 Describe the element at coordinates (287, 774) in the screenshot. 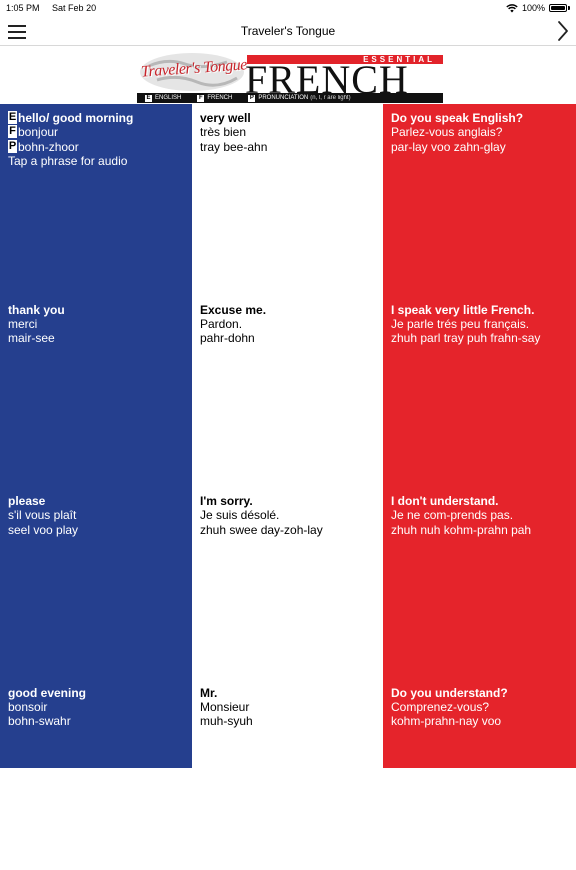

I see `phrase-cell: Mr. Monsieur muh-syuh` at that location.